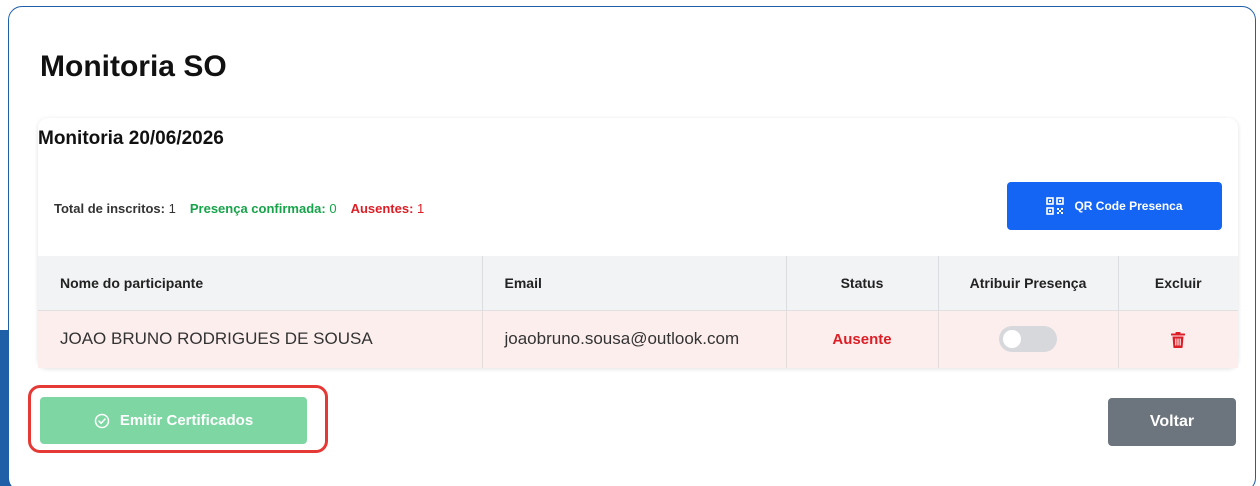  Describe the element at coordinates (1178, 282) in the screenshot. I see `header-delete: Excluir` at that location.